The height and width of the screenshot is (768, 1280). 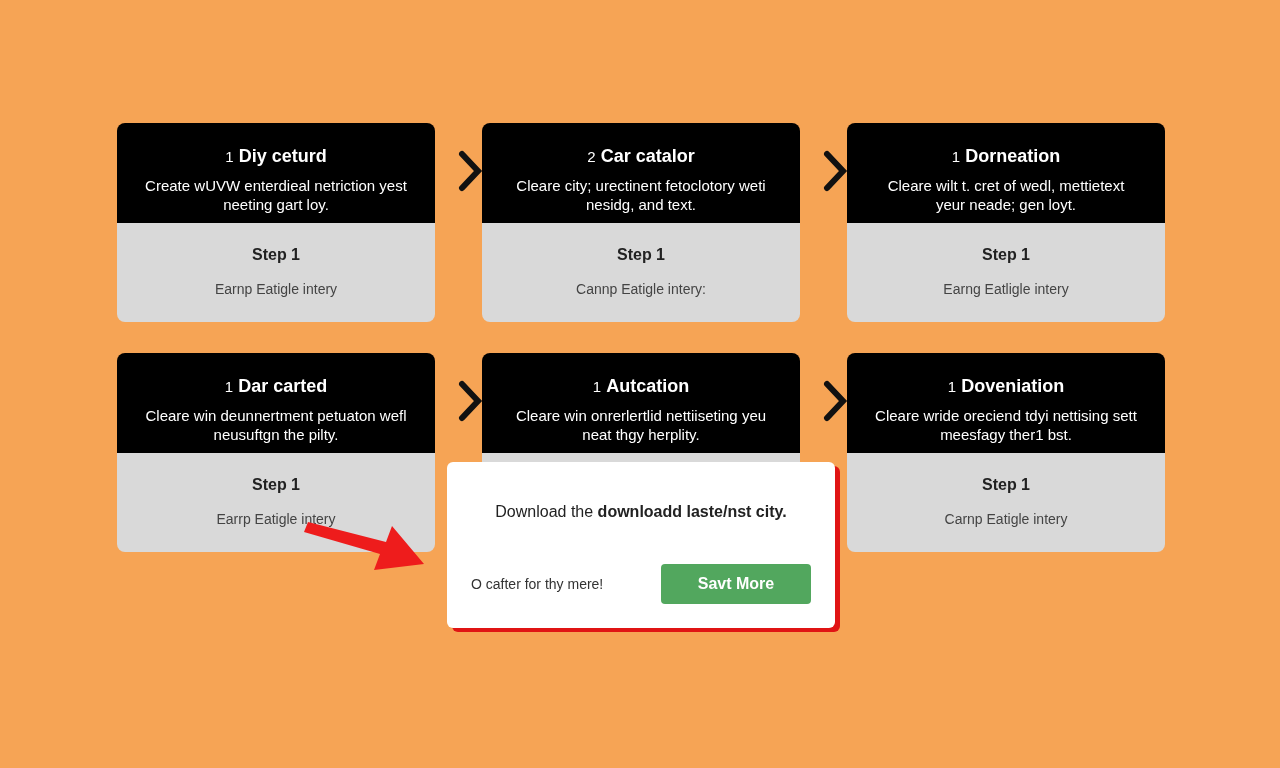 I want to click on card-description: Cleare win onrerlertlid nettiiseting yeu neat thgy herplity., so click(x=641, y=425).